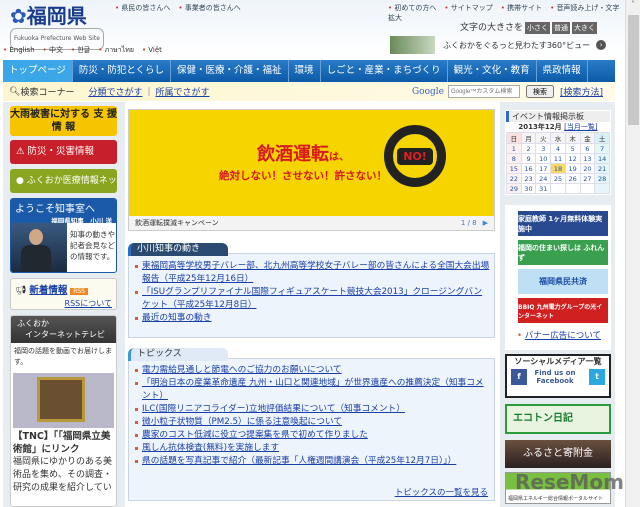 Image resolution: width=640 pixels, height=507 pixels. What do you see at coordinates (587, 148) in the screenshot?
I see `calendar-day: 6` at bounding box center [587, 148].